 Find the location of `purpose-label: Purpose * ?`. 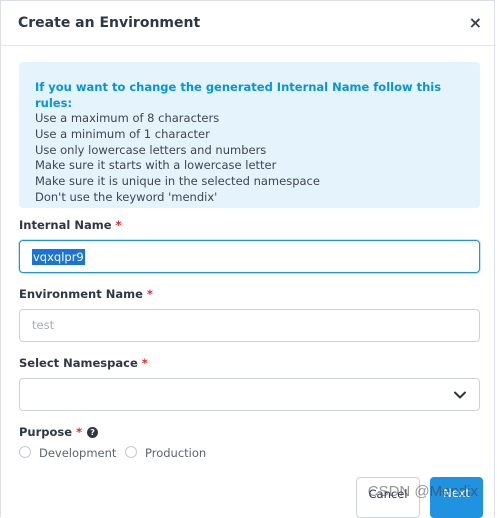

purpose-label: Purpose * ? is located at coordinates (59, 432).